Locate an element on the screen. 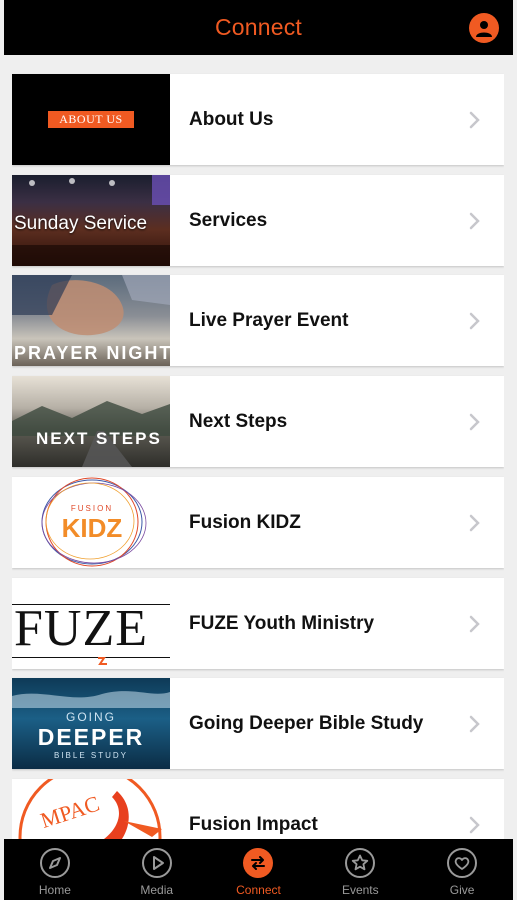 This screenshot has width=517, height=900. list-item-about-us: ABOUT US About Us is located at coordinates (258, 119).